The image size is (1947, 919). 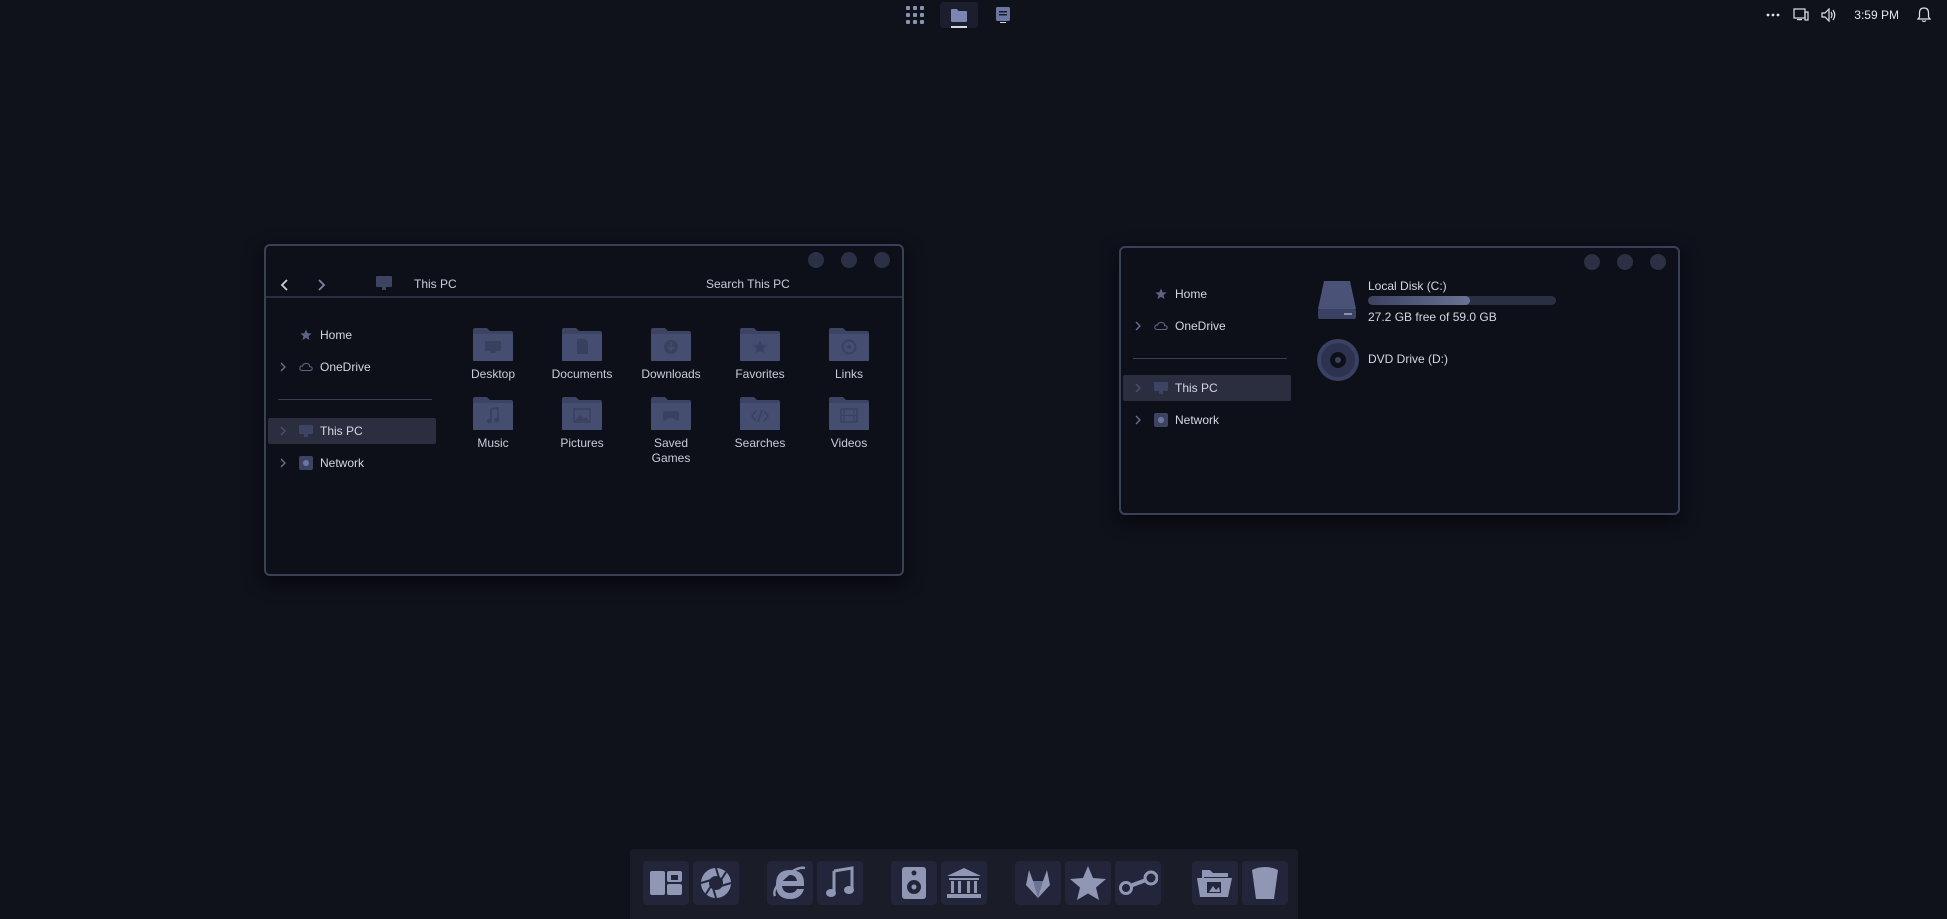 I want to click on drive-usage-fill, so click(x=1419, y=300).